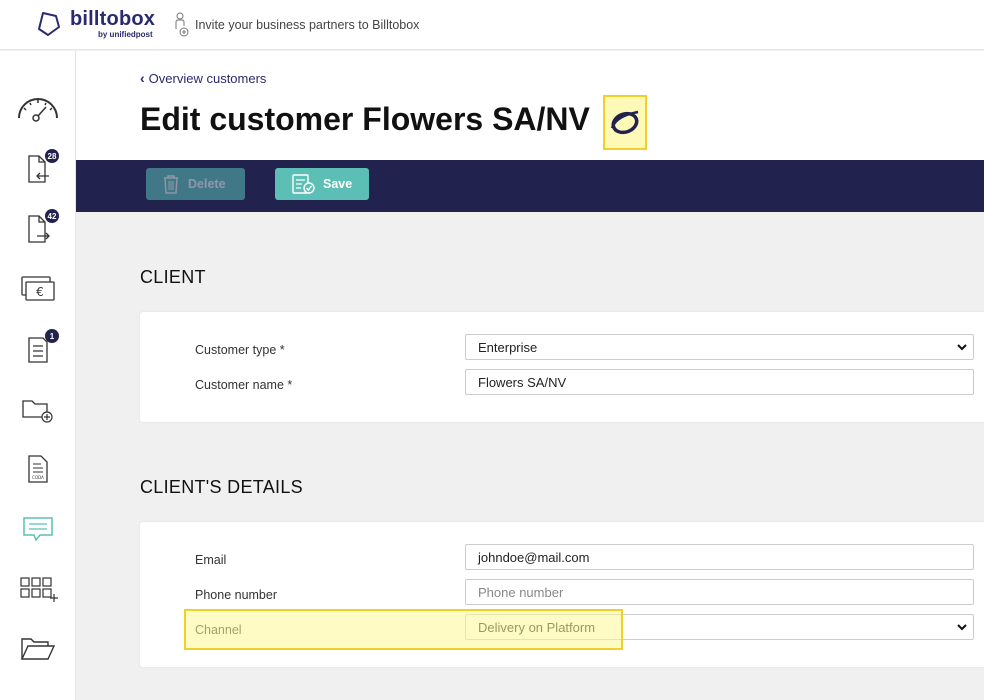 The image size is (984, 700). I want to click on sidebar-item-coda: CODA, so click(38, 469).